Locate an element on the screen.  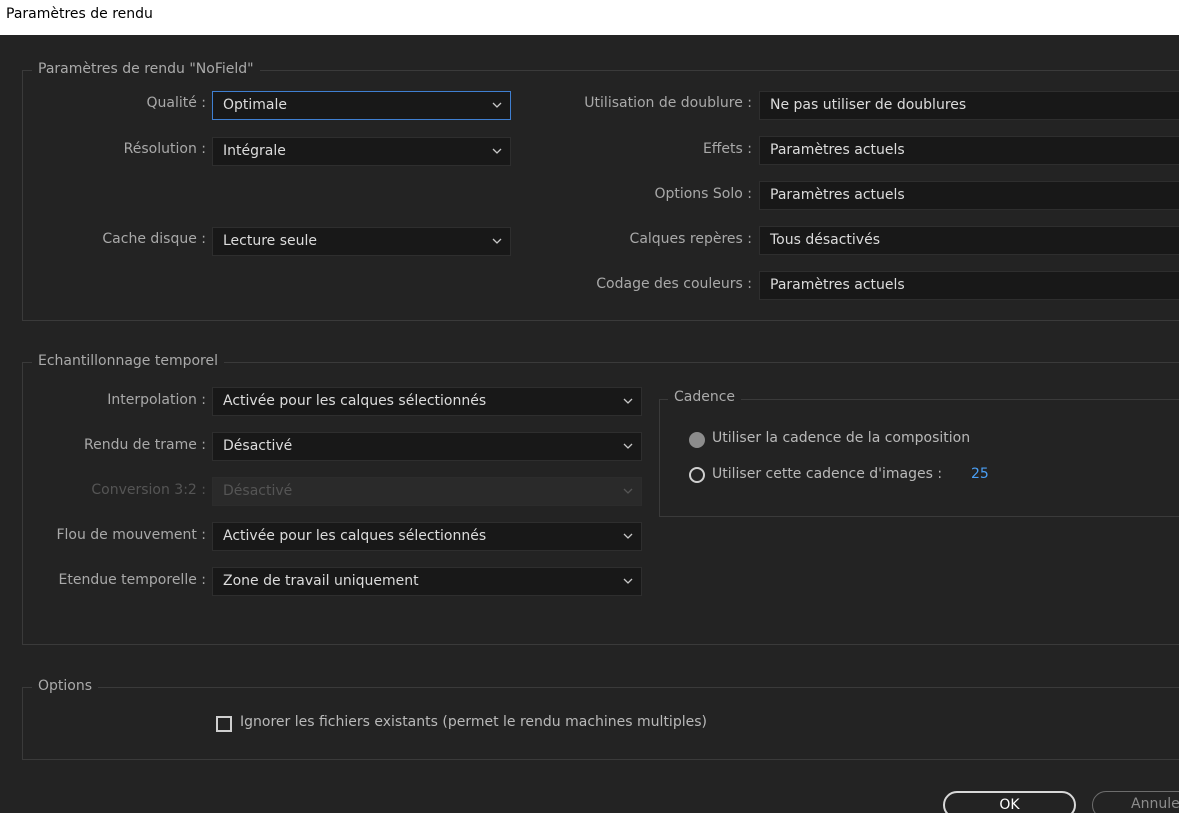
motion-blur-select: Activée pour les calques sélectionnés is located at coordinates (427, 536).